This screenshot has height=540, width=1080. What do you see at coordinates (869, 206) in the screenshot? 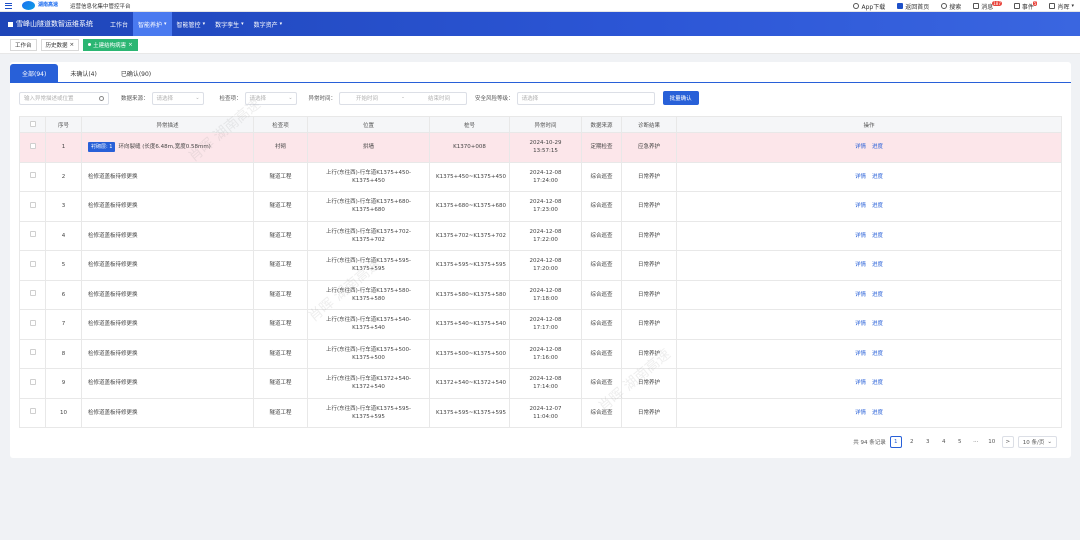
I see `cell-actions: 详情 进度` at bounding box center [869, 206].